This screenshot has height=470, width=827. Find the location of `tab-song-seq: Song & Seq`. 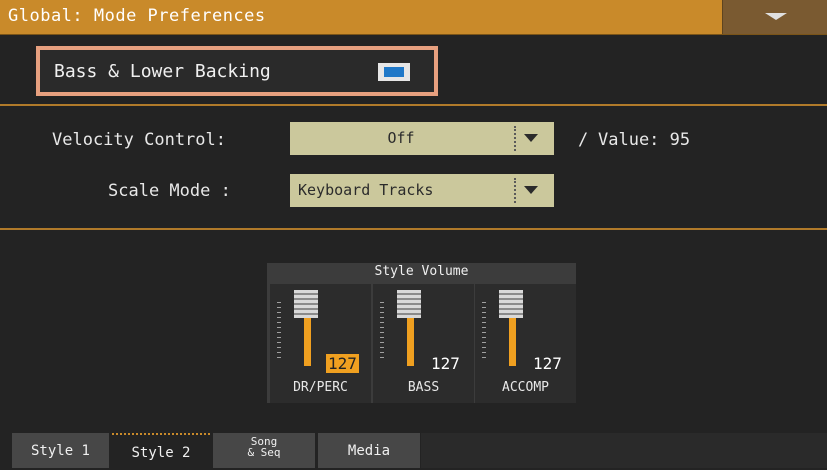

tab-song-seq: Song & Seq is located at coordinates (264, 450).